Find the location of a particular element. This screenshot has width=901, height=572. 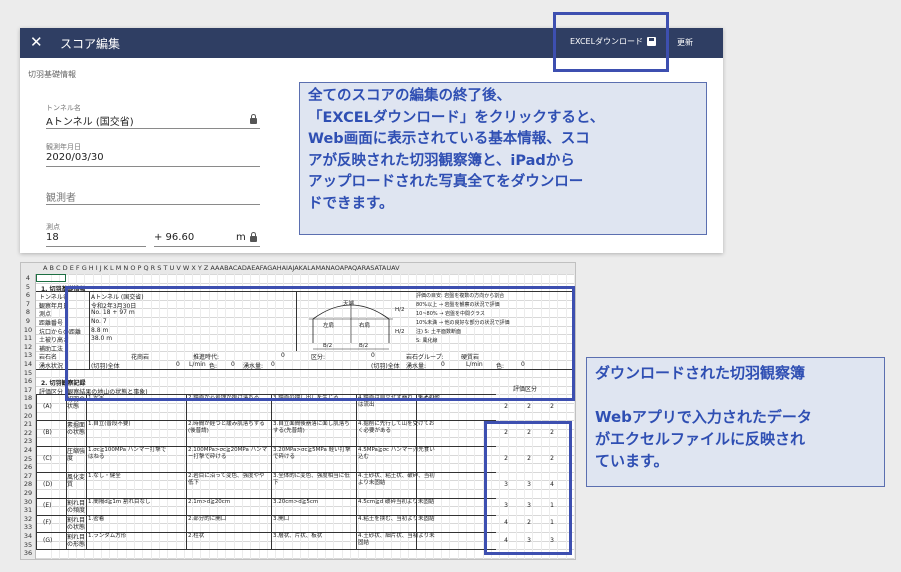

eval-option: 2.岩目に沿って変色、強度やや低下 is located at coordinates (226, 479).